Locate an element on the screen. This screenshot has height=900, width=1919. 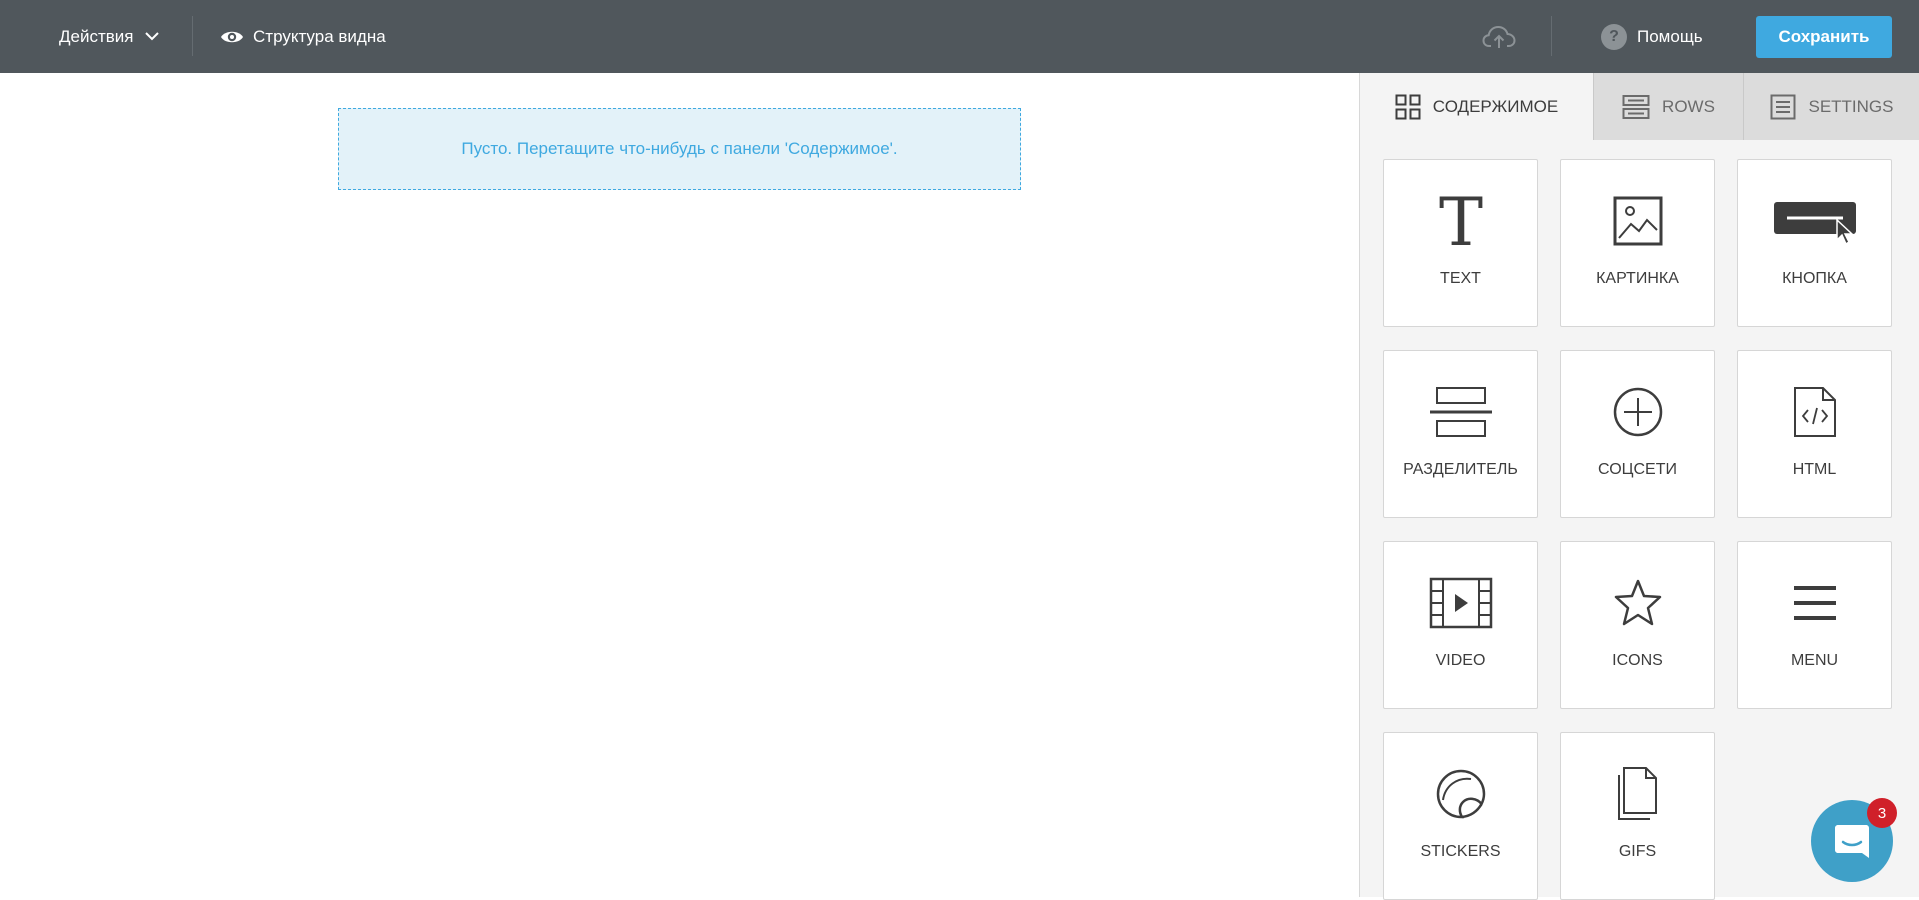
tab-content: СОДЕРЖИМОЕ is located at coordinates (1477, 106).